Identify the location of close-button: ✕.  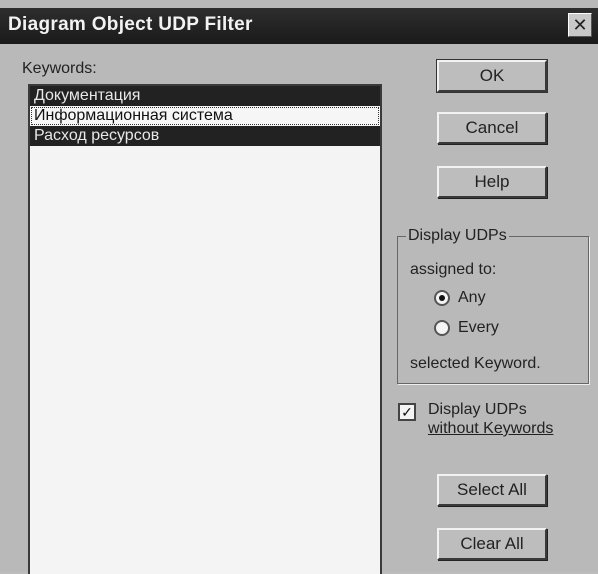
(580, 25).